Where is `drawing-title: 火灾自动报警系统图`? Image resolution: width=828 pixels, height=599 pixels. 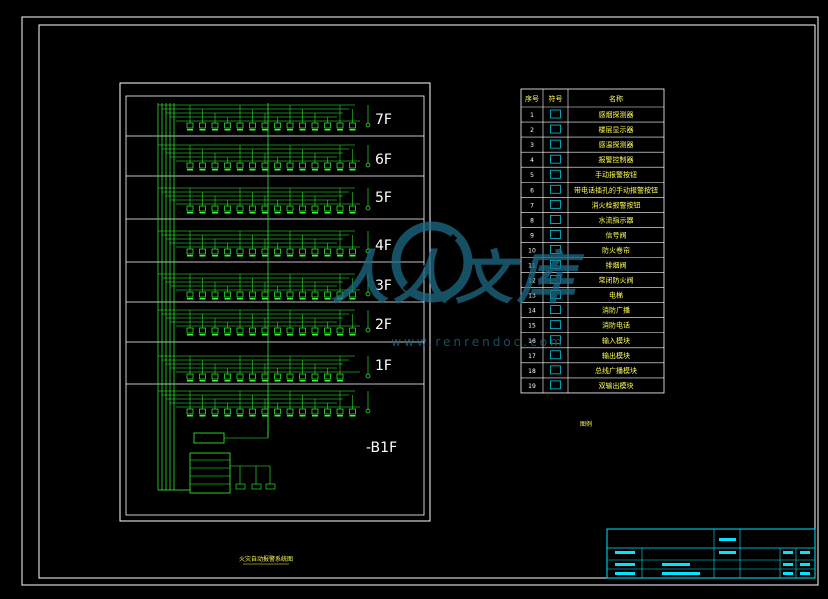 drawing-title: 火灾自动报警系统图 is located at coordinates (266, 559).